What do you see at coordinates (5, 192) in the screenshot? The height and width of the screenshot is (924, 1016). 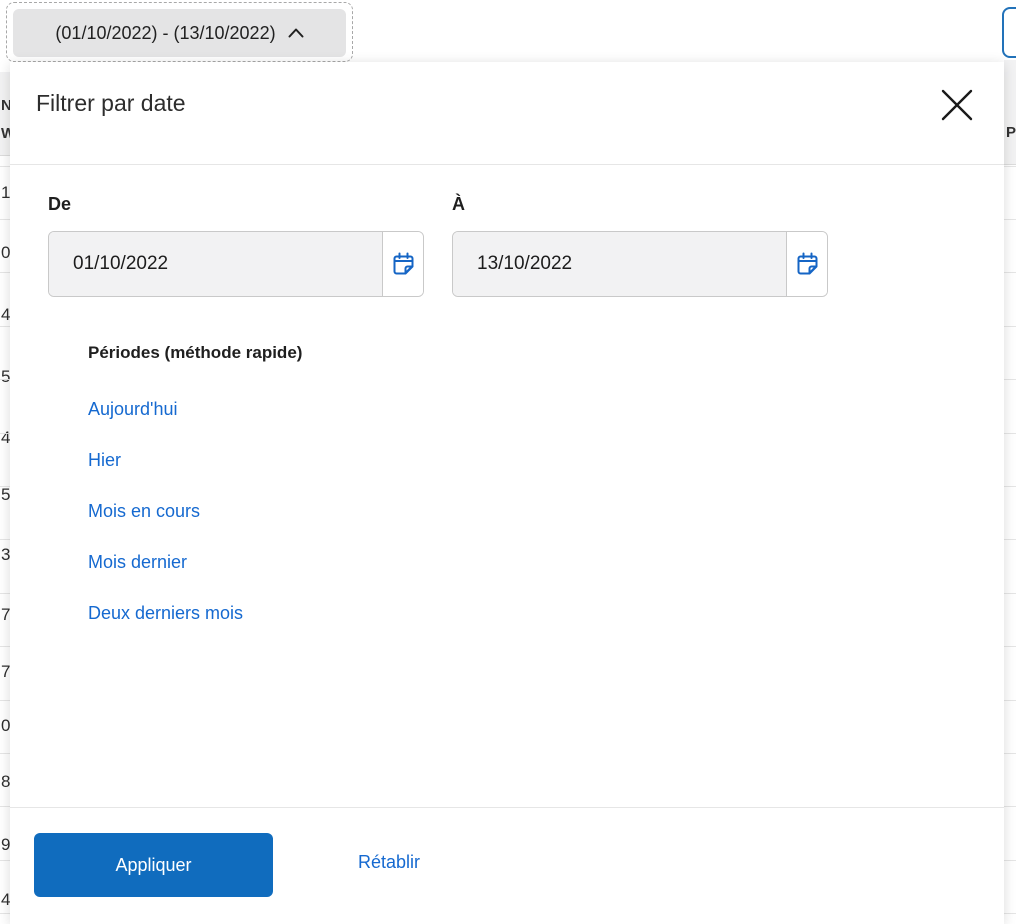 I see `background-cell-value-partial: 1` at bounding box center [5, 192].